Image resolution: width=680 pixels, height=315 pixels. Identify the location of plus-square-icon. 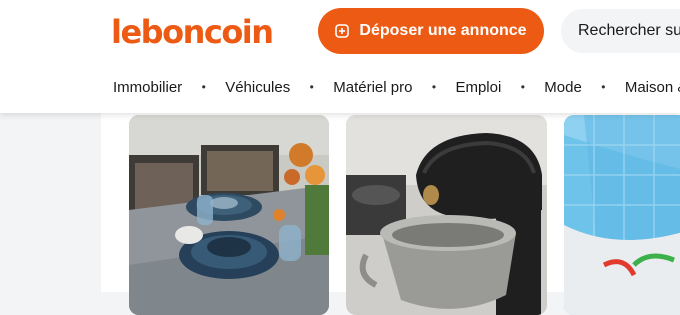
(342, 31).